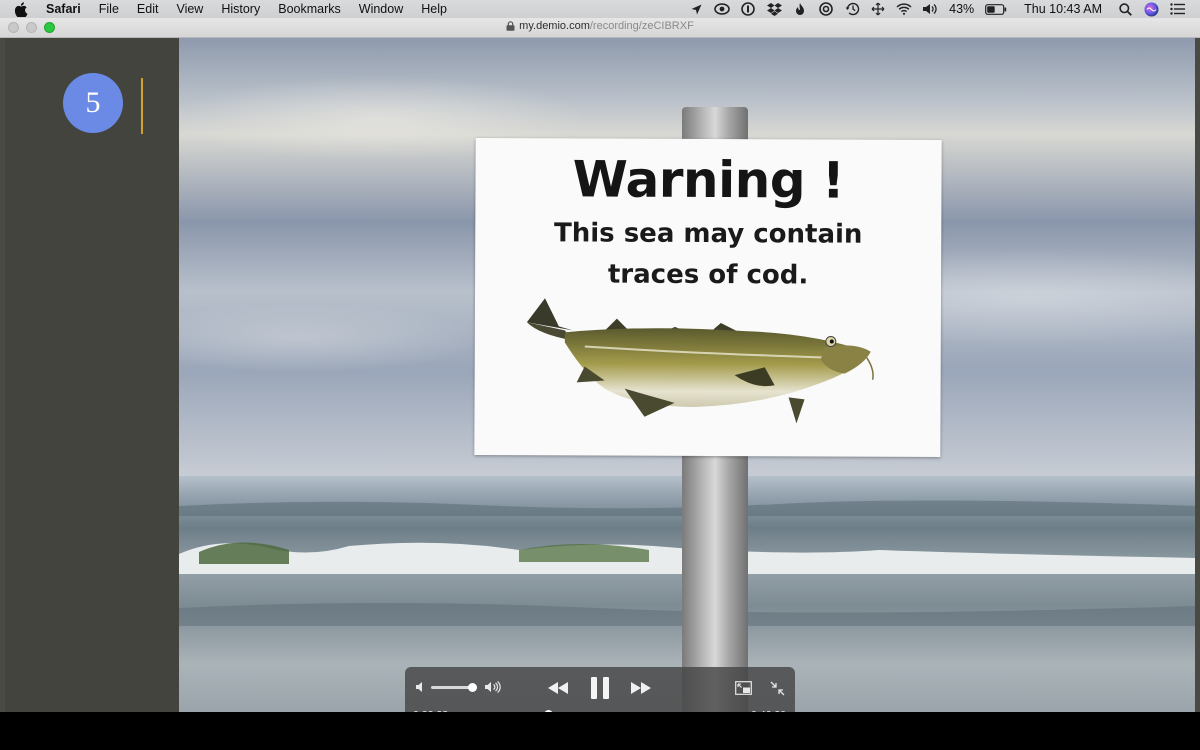 The width and height of the screenshot is (1200, 750). What do you see at coordinates (93, 103) in the screenshot?
I see `slide-number-badge: 5` at bounding box center [93, 103].